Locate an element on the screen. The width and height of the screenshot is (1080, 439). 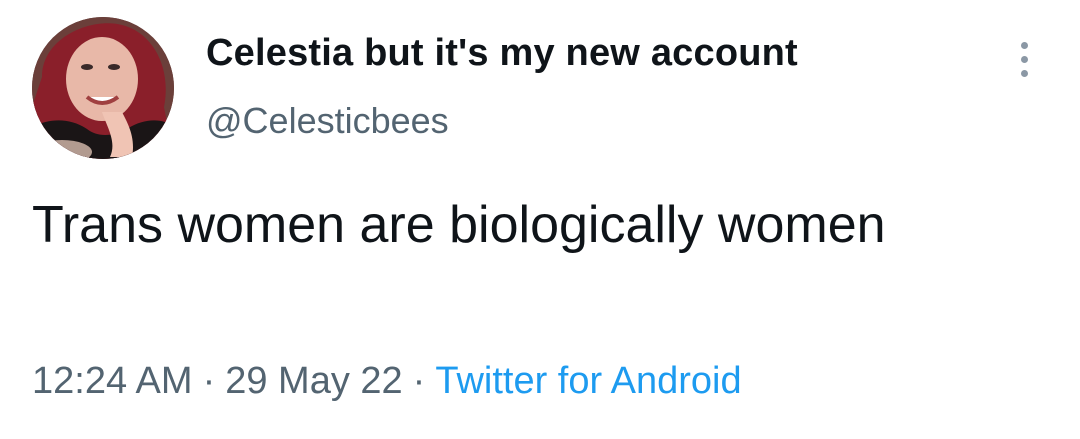
tweet-text: Trans women are biologically women is located at coordinates (459, 225).